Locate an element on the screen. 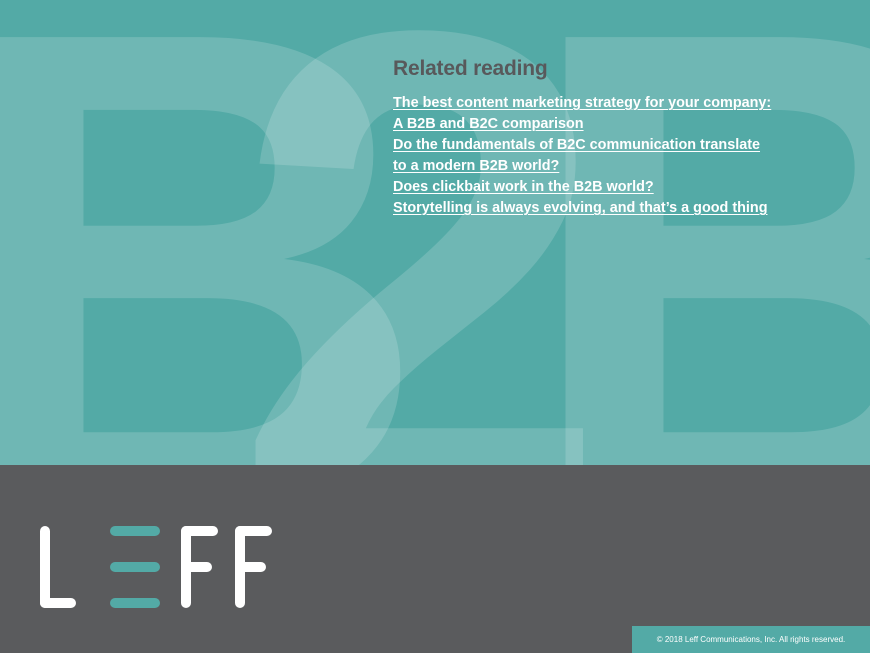 The image size is (870, 653). logo-e-bar-bottom is located at coordinates (135, 603).